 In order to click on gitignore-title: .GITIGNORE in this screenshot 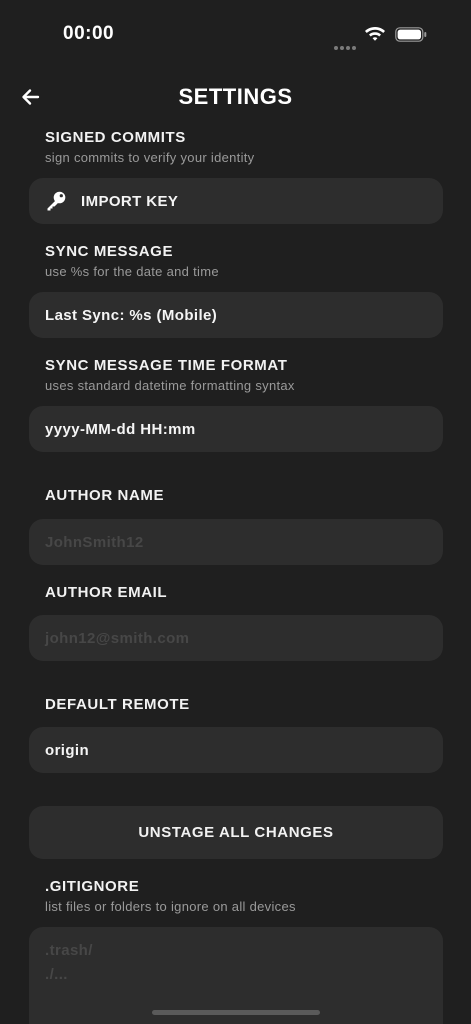, I will do `click(92, 886)`.